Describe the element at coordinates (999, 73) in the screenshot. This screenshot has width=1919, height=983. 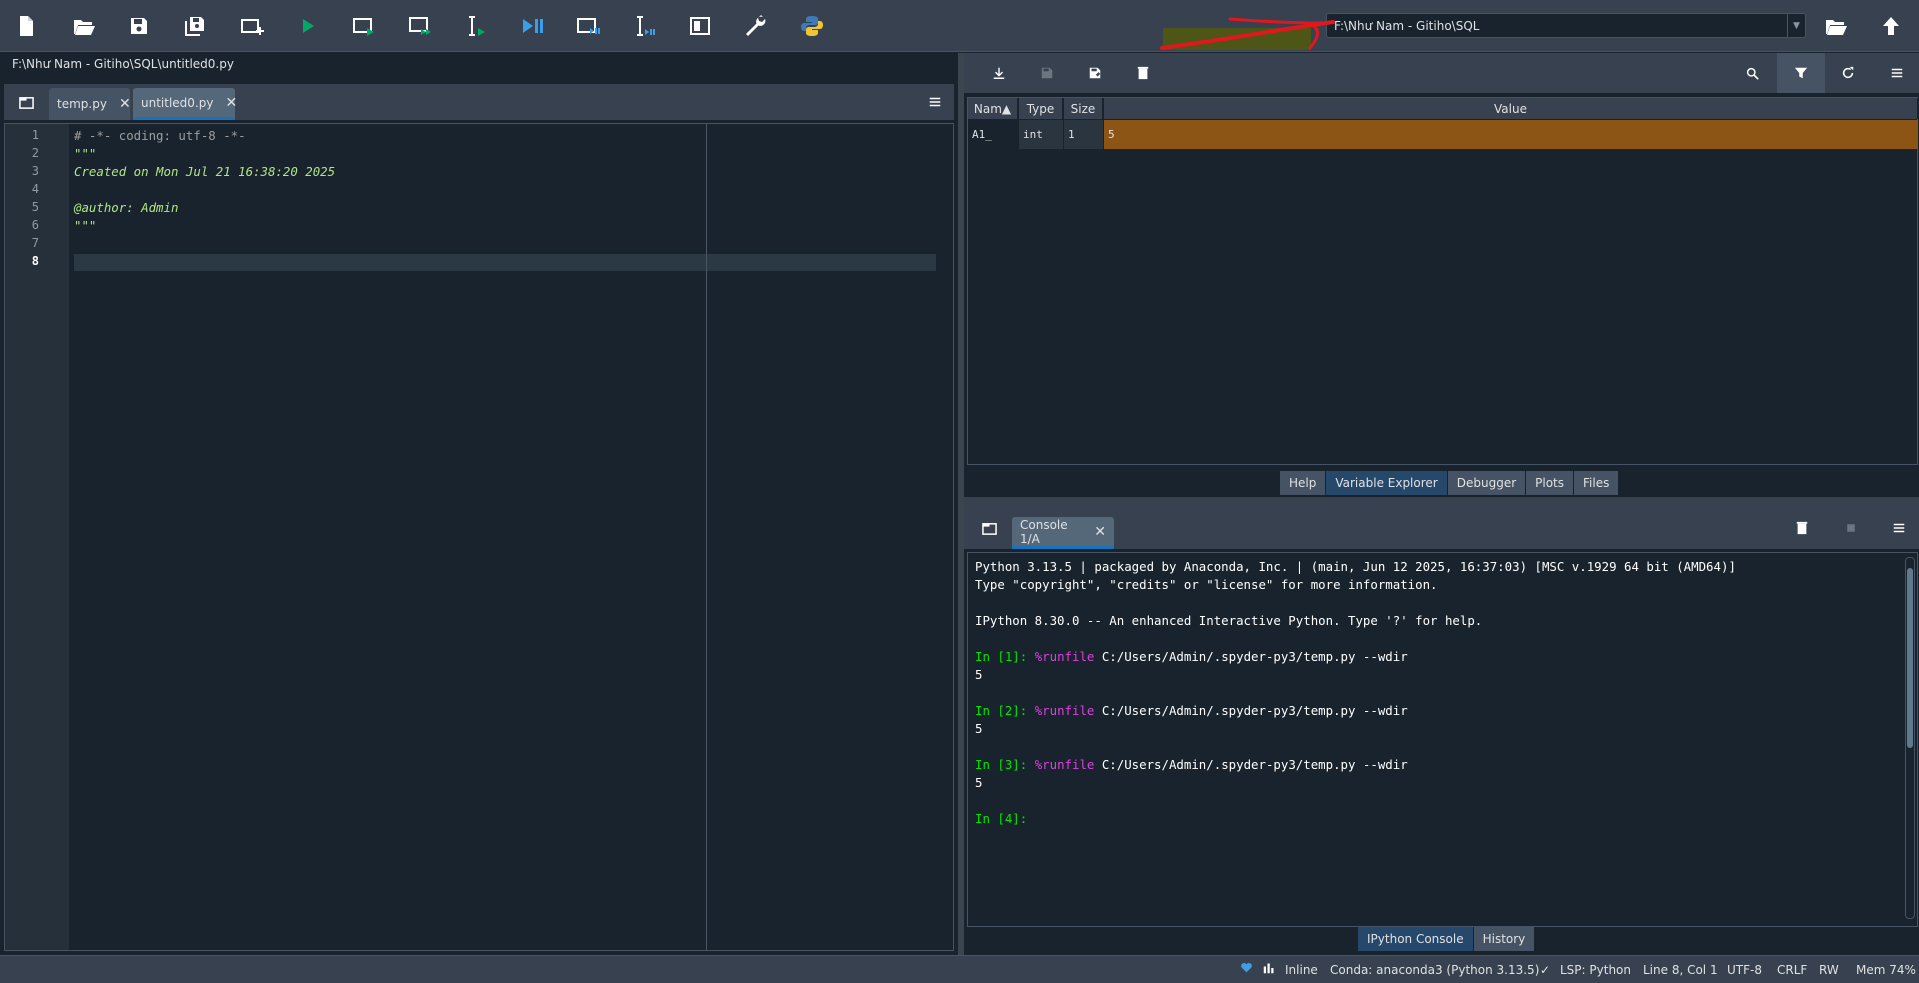
I see `import-data-icon` at that location.